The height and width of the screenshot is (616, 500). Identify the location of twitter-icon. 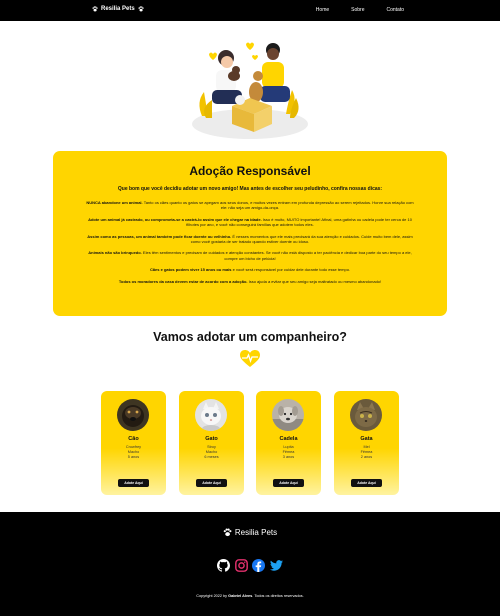
(276, 565).